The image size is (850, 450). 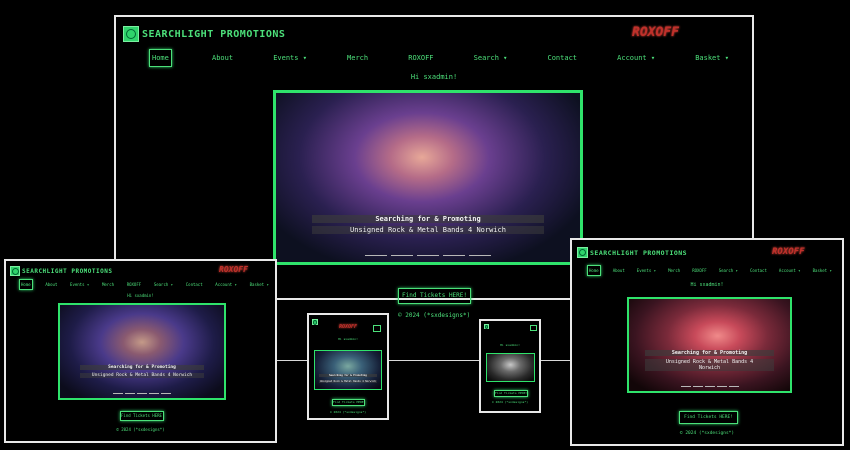 I want to click on hero-carousel, so click(x=510, y=367).